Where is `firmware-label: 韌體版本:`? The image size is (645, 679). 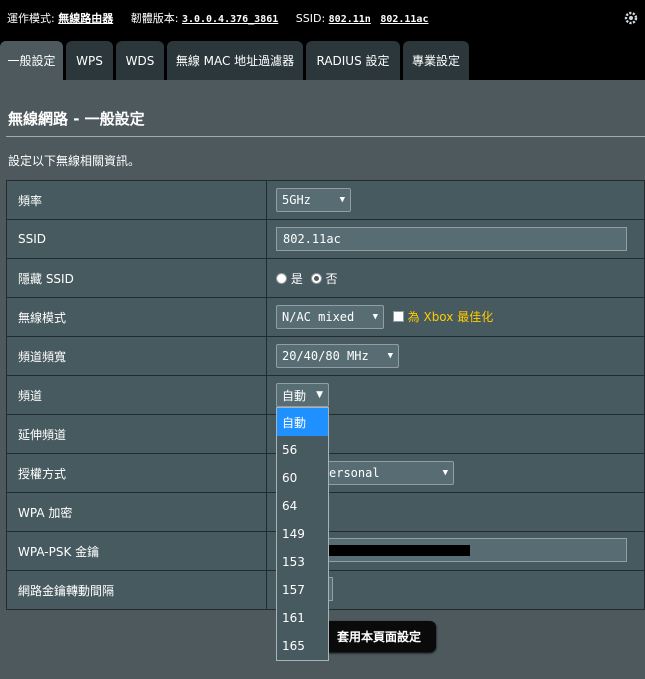
firmware-label: 韌體版本: is located at coordinates (154, 18).